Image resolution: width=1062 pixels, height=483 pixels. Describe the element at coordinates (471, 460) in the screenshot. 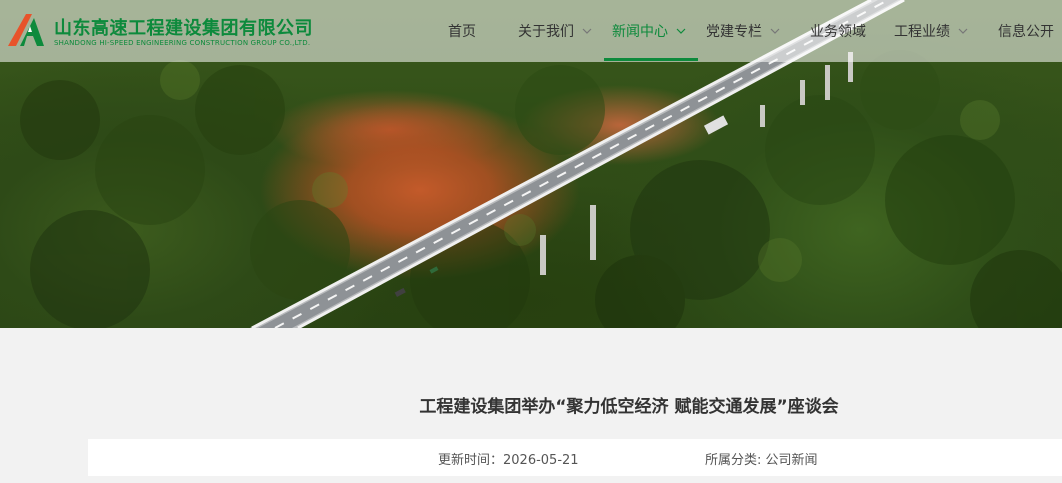

I see `updated-label: 更新时间：` at that location.